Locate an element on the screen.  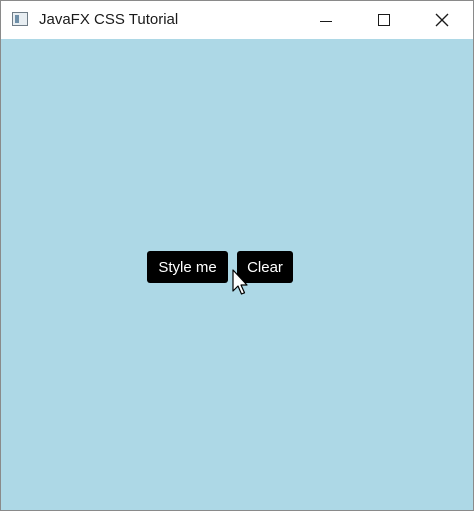
maximize-icon is located at coordinates (384, 20).